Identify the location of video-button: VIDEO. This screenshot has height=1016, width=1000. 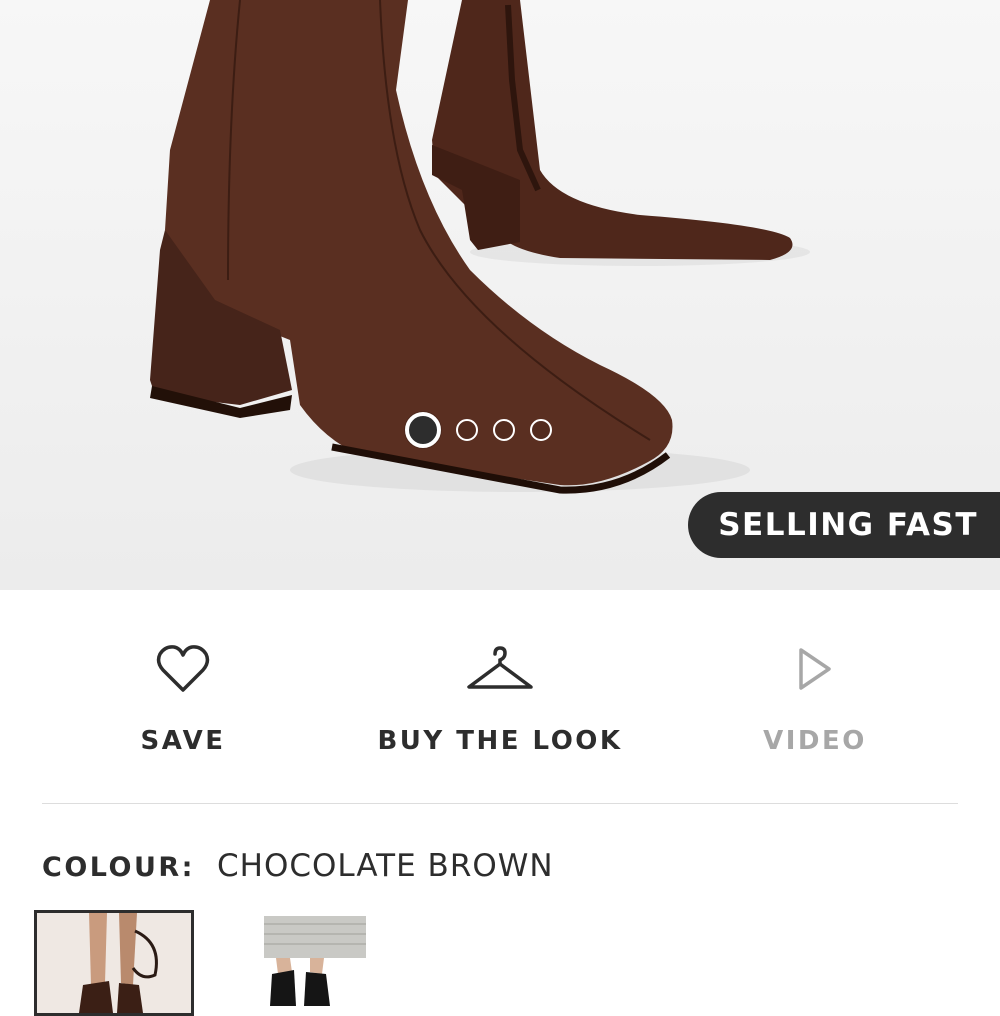
(815, 705).